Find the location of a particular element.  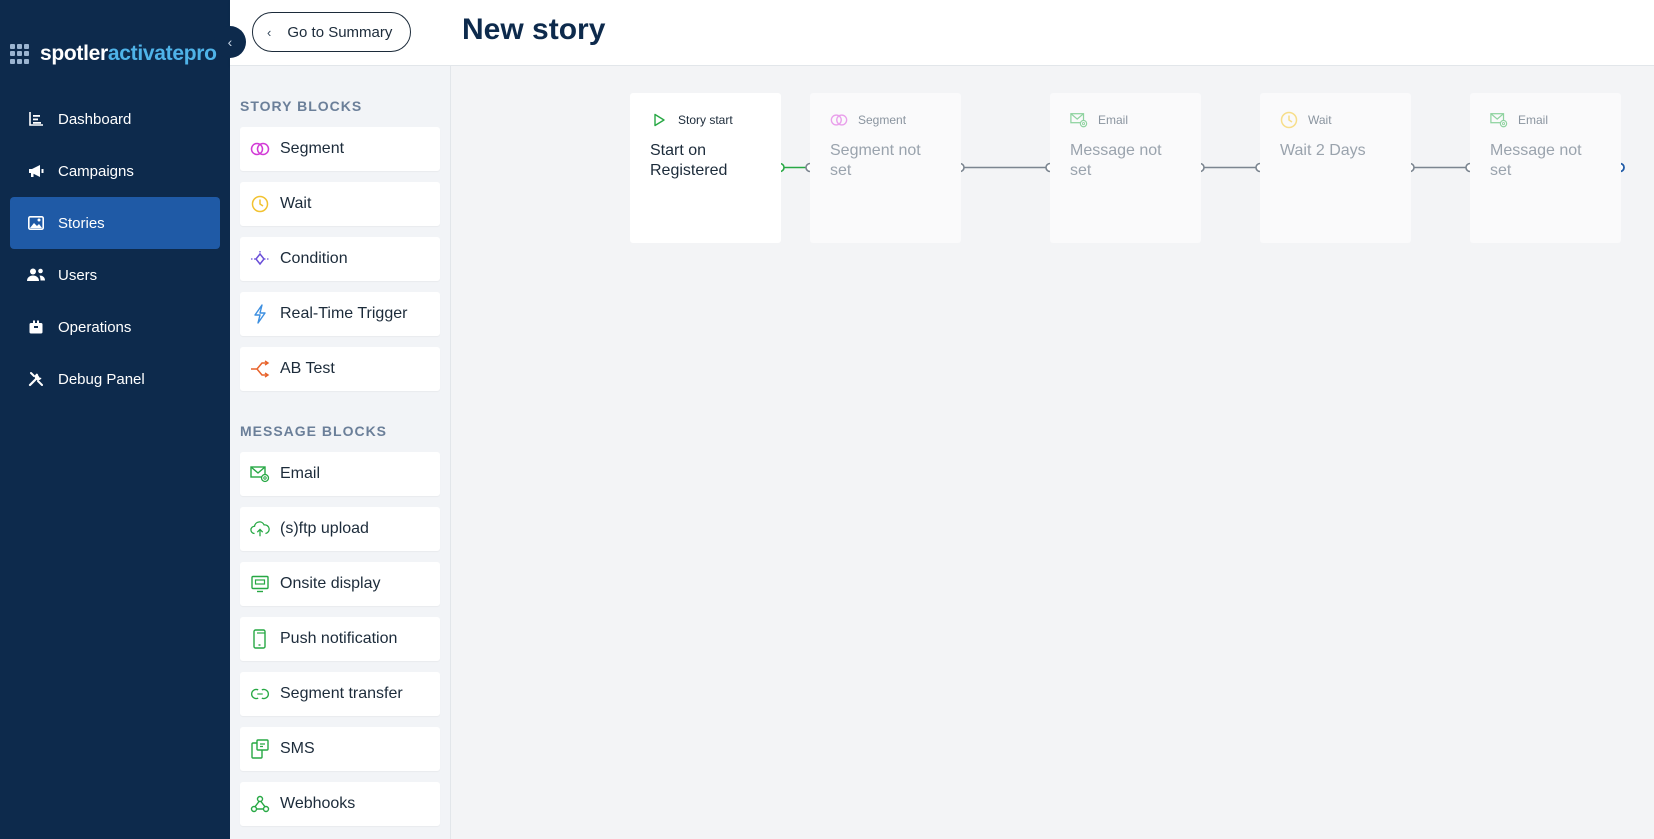

nav-item-label: Operations is located at coordinates (95, 327).